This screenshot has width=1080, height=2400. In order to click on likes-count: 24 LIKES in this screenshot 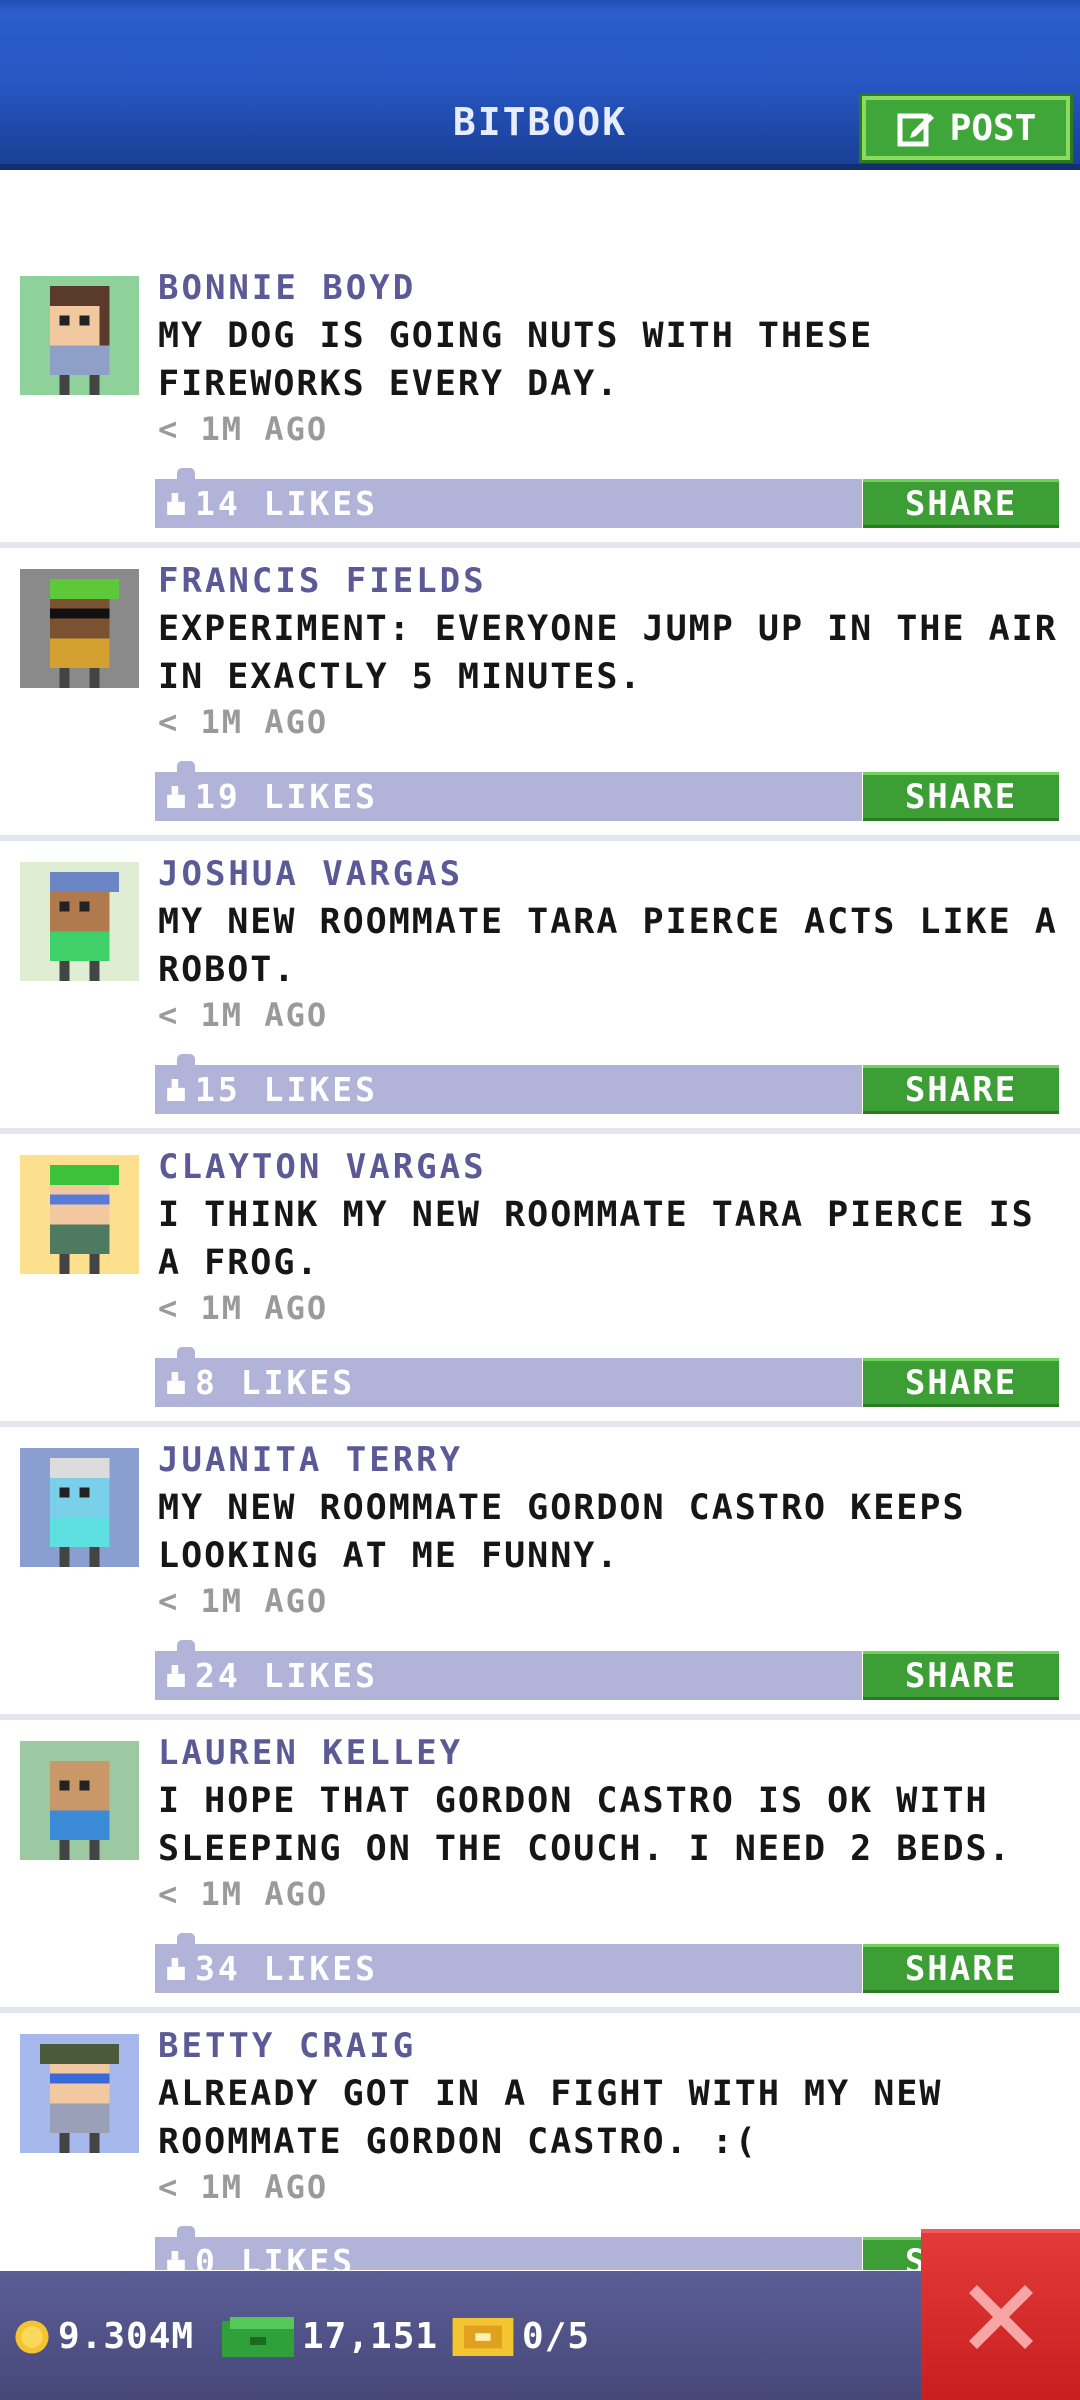, I will do `click(286, 1675)`.